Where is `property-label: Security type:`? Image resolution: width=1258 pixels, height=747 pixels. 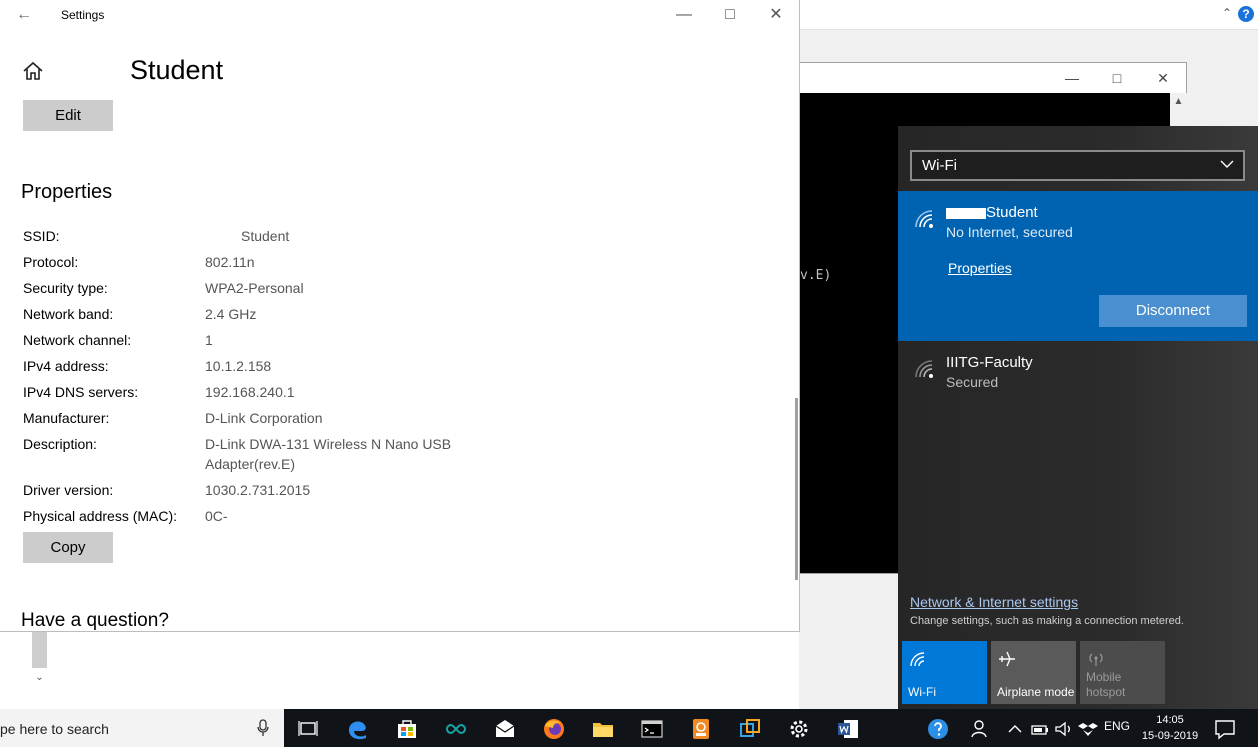
property-label: Security type: is located at coordinates (65, 288).